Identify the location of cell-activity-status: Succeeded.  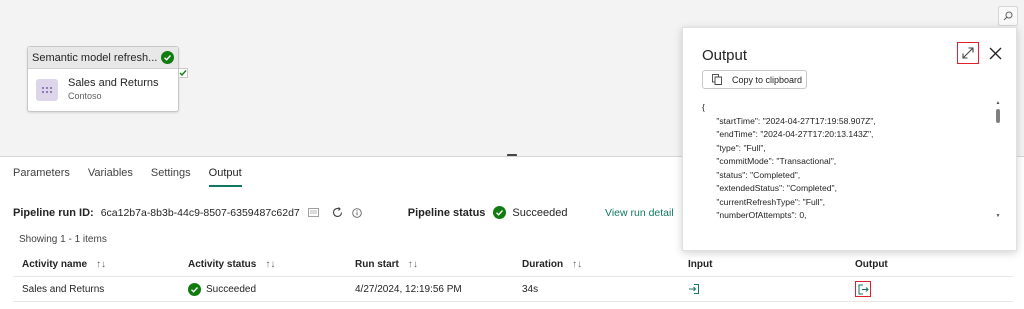
(262, 289).